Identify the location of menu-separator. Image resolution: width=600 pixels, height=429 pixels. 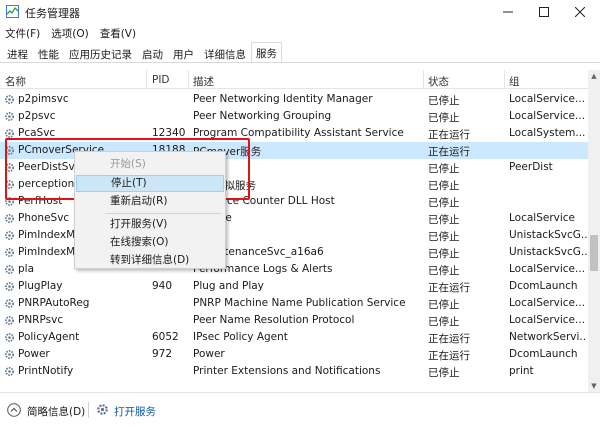
(163, 213).